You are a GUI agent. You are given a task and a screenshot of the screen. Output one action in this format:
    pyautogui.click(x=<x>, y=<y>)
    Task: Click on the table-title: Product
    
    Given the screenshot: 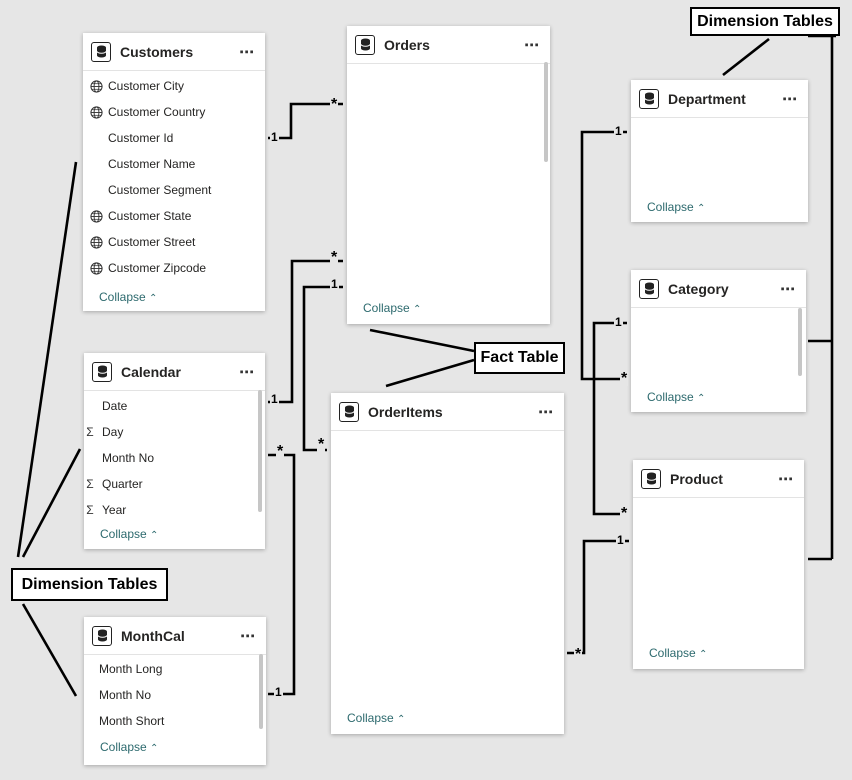 What is the action you would take?
    pyautogui.click(x=696, y=478)
    